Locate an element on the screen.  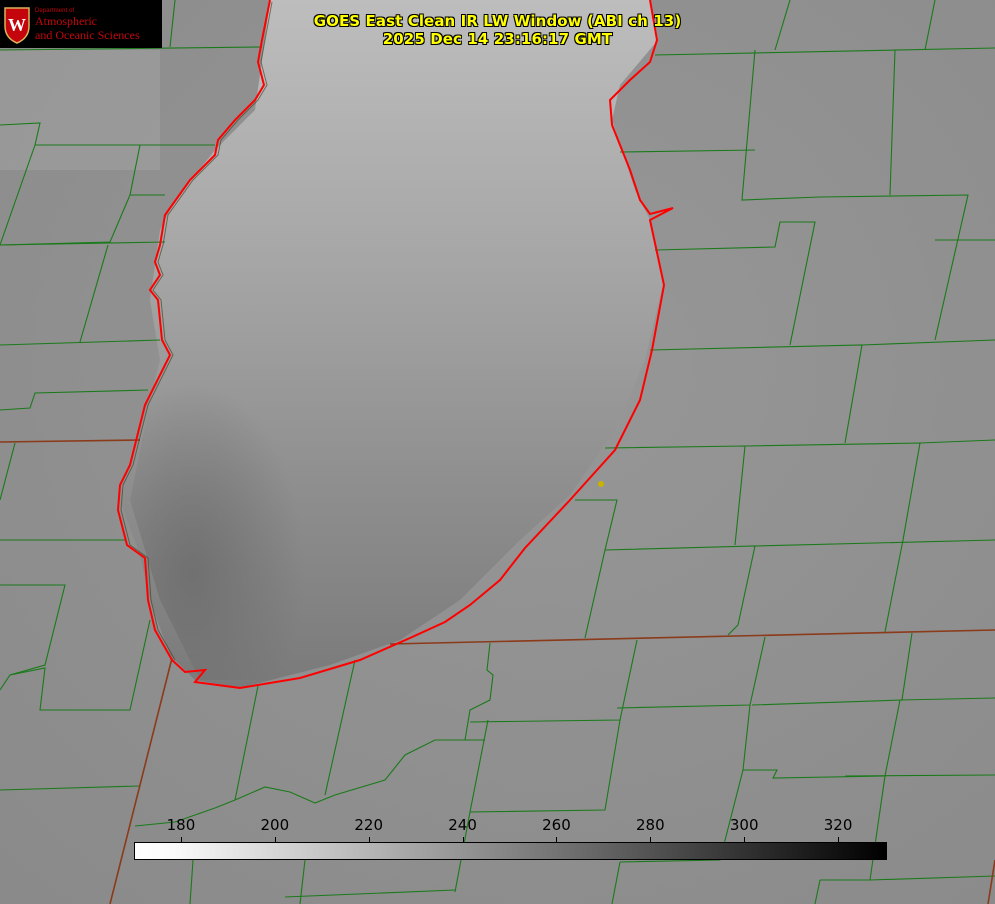
colorbar-tick-label: 260 is located at coordinates (556, 825).